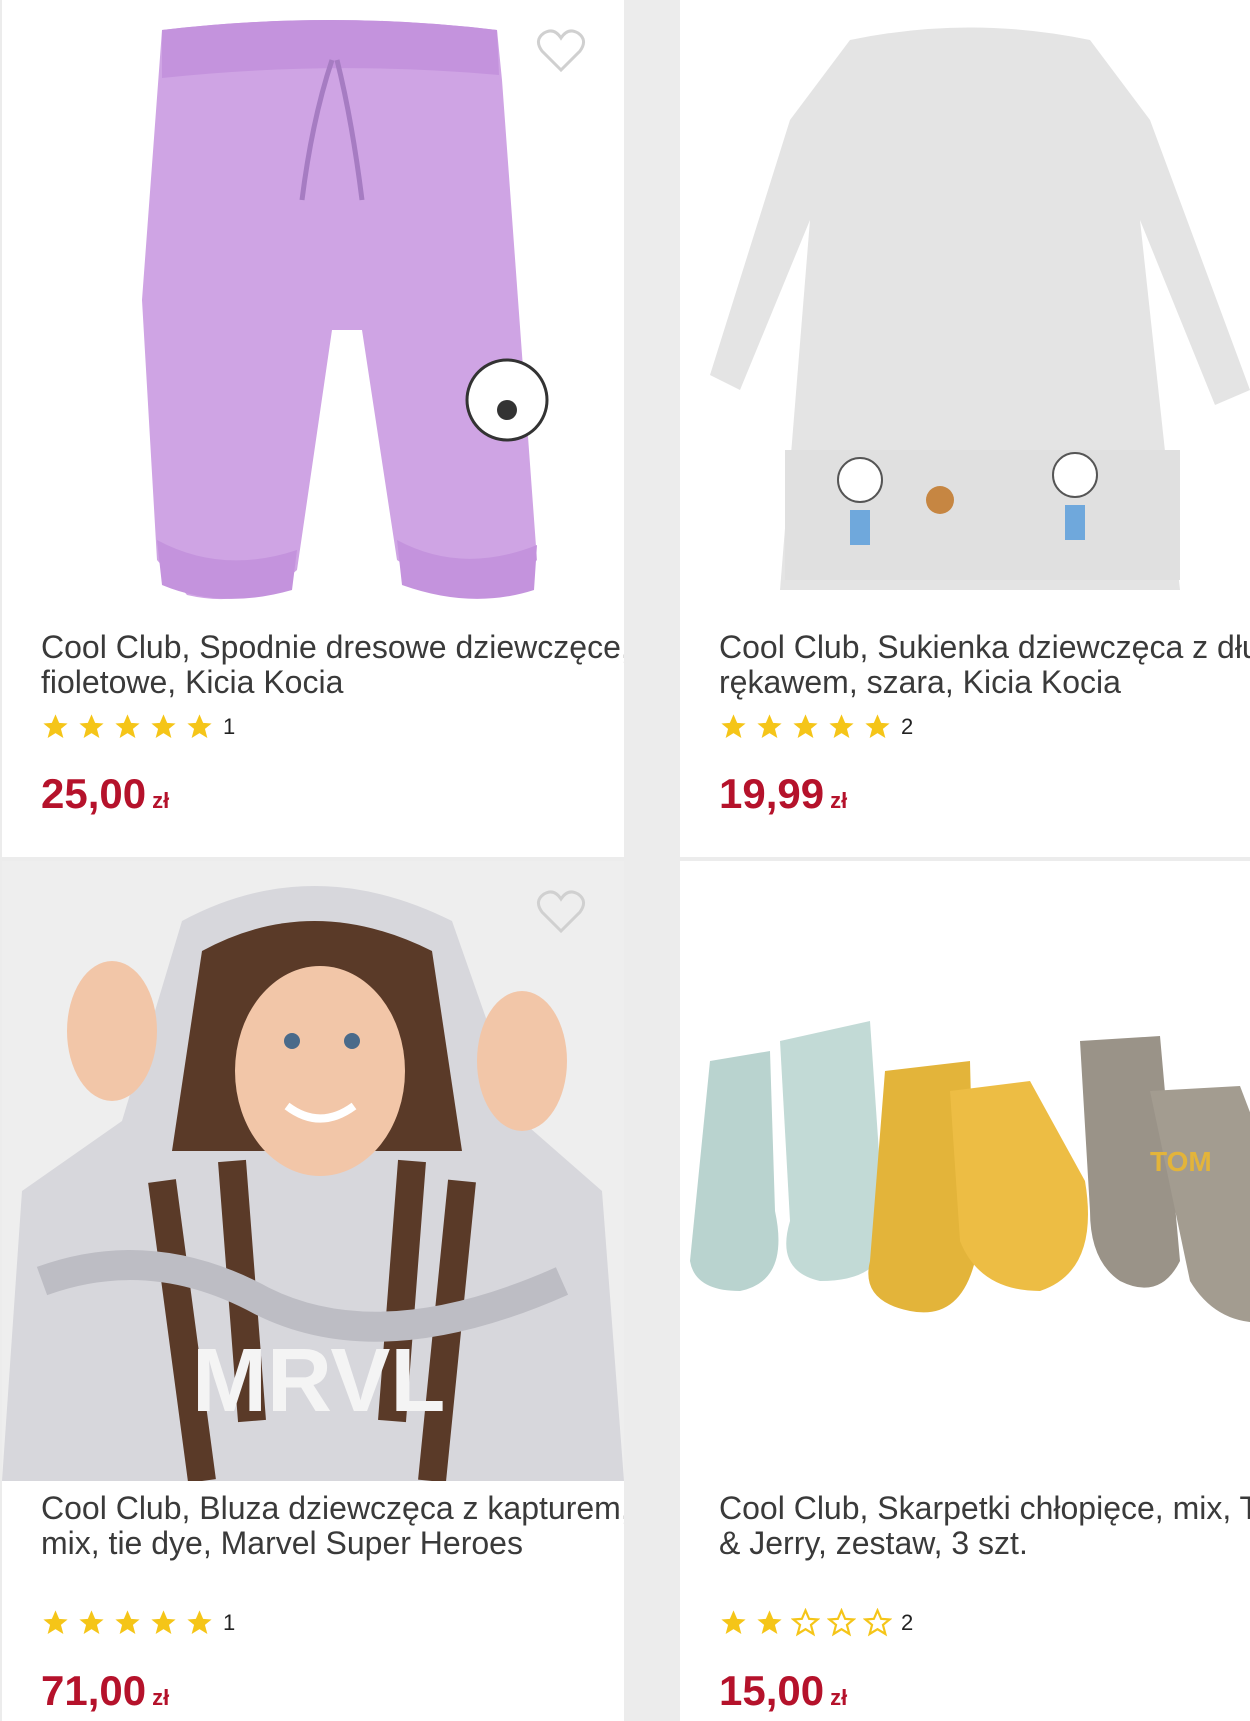  What do you see at coordinates (105, 1690) in the screenshot?
I see `product-price: 71,00 zł` at bounding box center [105, 1690].